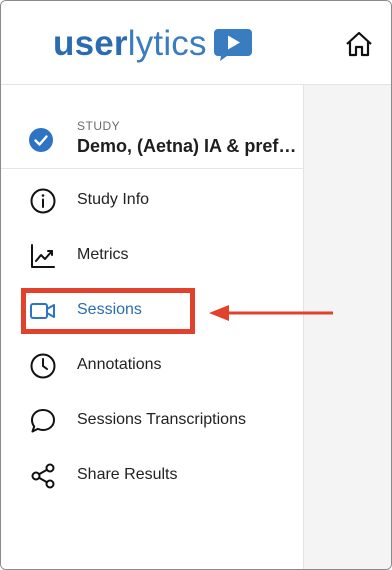  What do you see at coordinates (113, 199) in the screenshot?
I see `sidebar-item-label: Study Info` at bounding box center [113, 199].